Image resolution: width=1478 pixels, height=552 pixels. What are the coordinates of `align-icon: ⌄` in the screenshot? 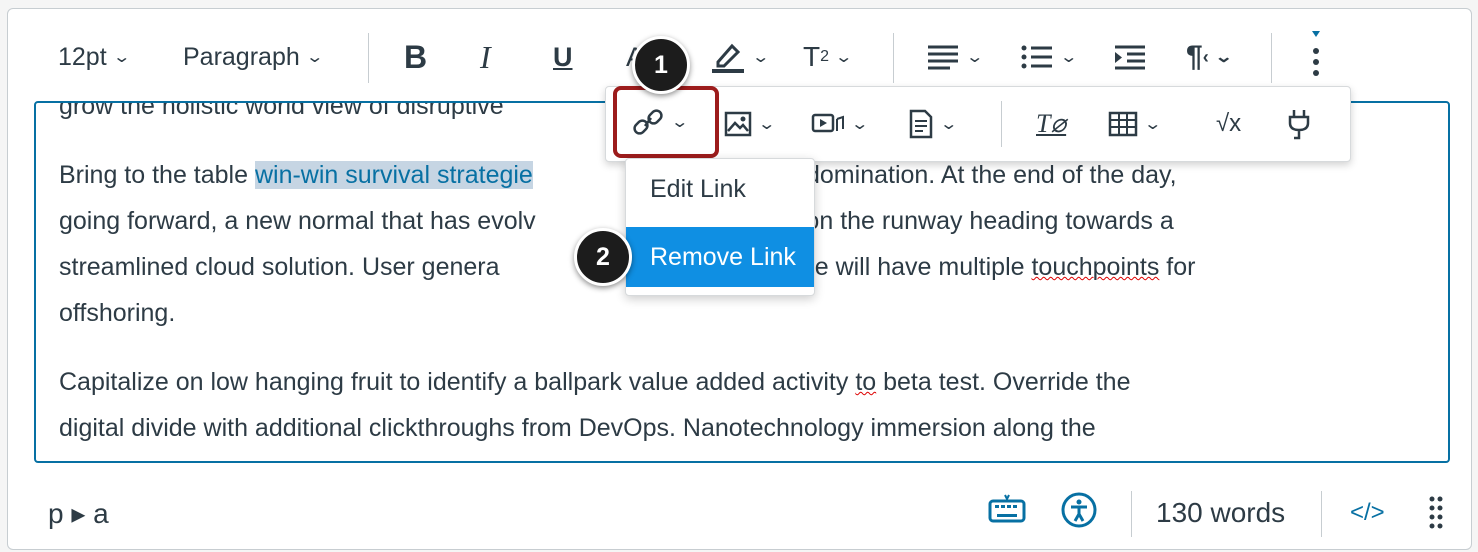 It's located at (955, 57).